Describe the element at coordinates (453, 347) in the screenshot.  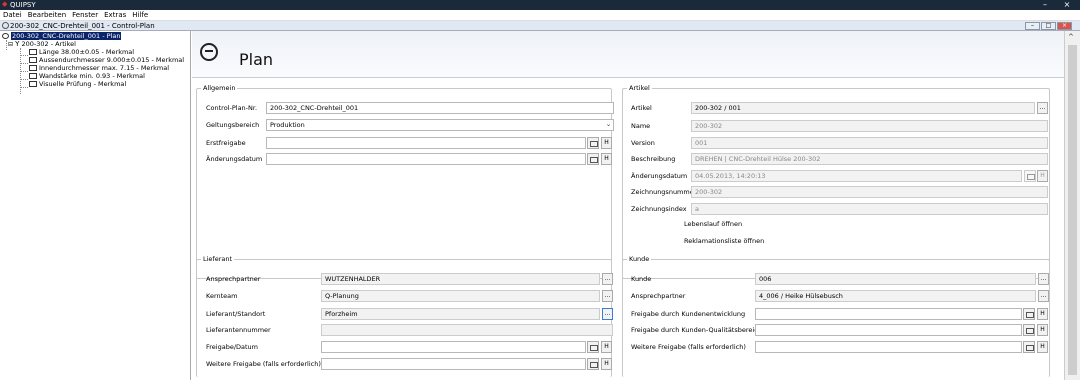
I see `freigabe-datum-field` at that location.